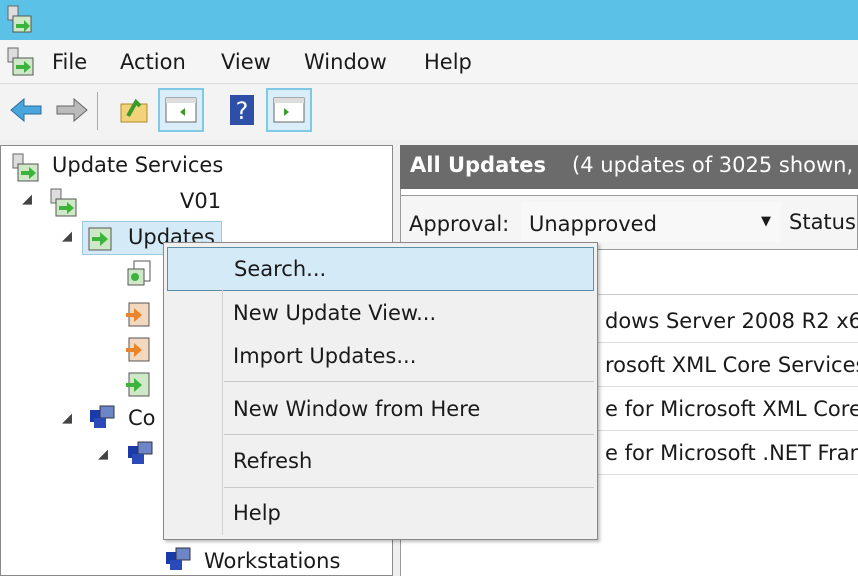  Describe the element at coordinates (63, 202) in the screenshot. I see `server-icon` at that location.